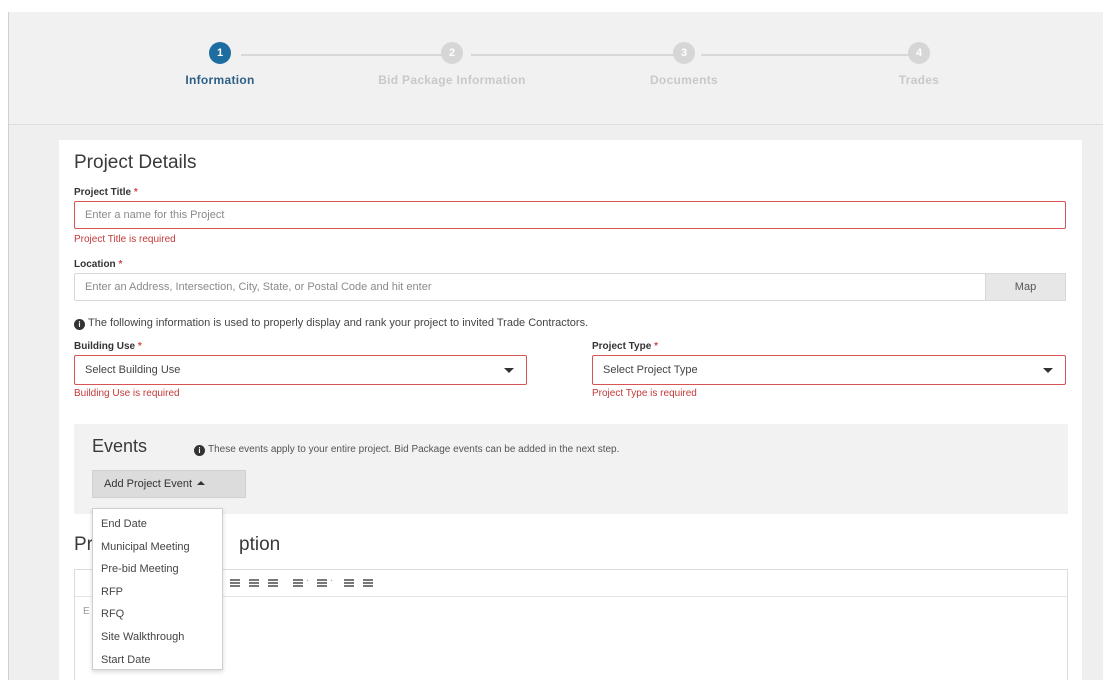  What do you see at coordinates (98, 264) in the screenshot?
I see `location-label: Location *` at bounding box center [98, 264].